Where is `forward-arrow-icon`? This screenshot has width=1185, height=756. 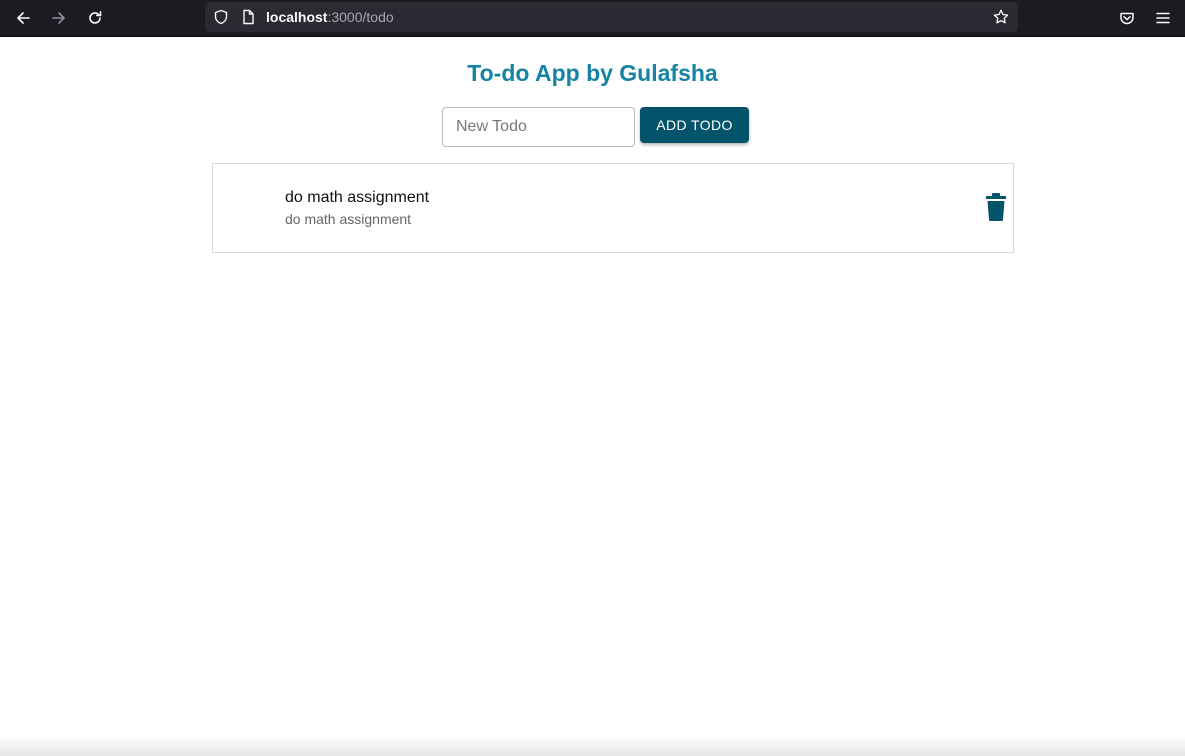
forward-arrow-icon is located at coordinates (59, 18).